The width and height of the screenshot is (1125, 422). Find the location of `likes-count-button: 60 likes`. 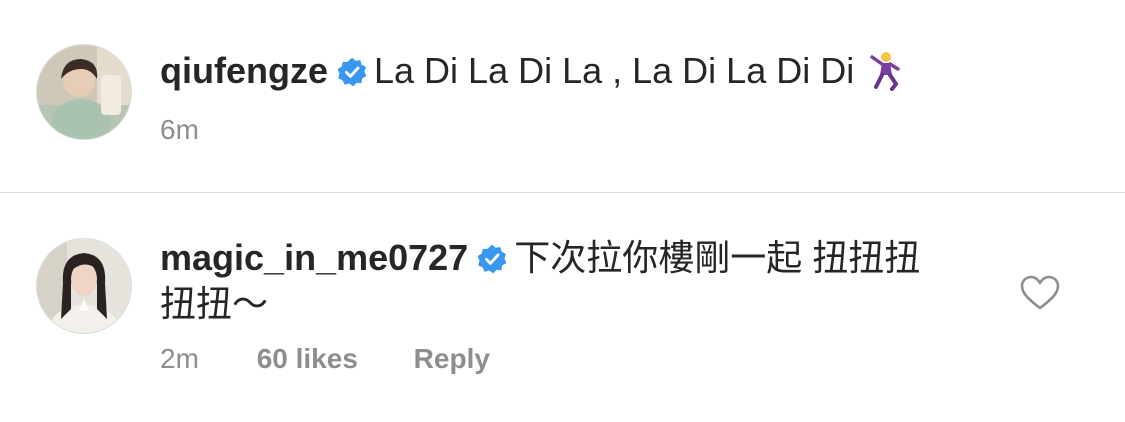

likes-count-button: 60 likes is located at coordinates (307, 359).